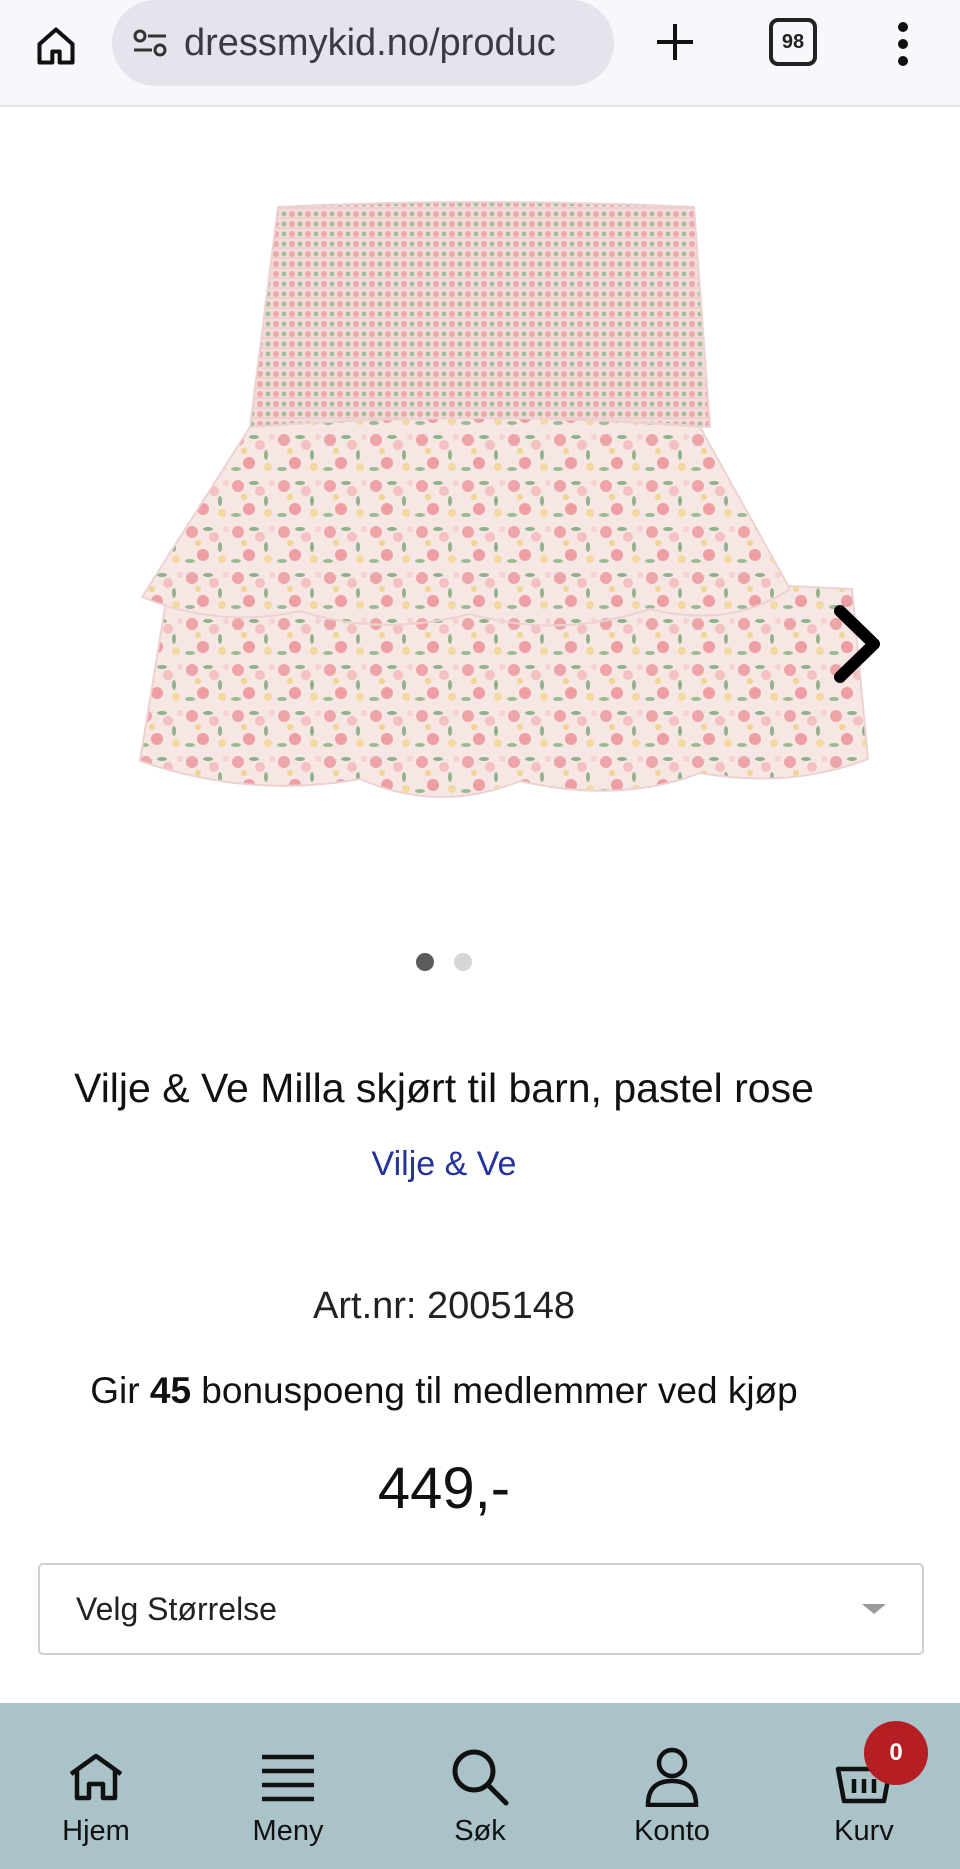  Describe the element at coordinates (462, 1164) in the screenshot. I see `brand-link: Vilje & Ve` at that location.